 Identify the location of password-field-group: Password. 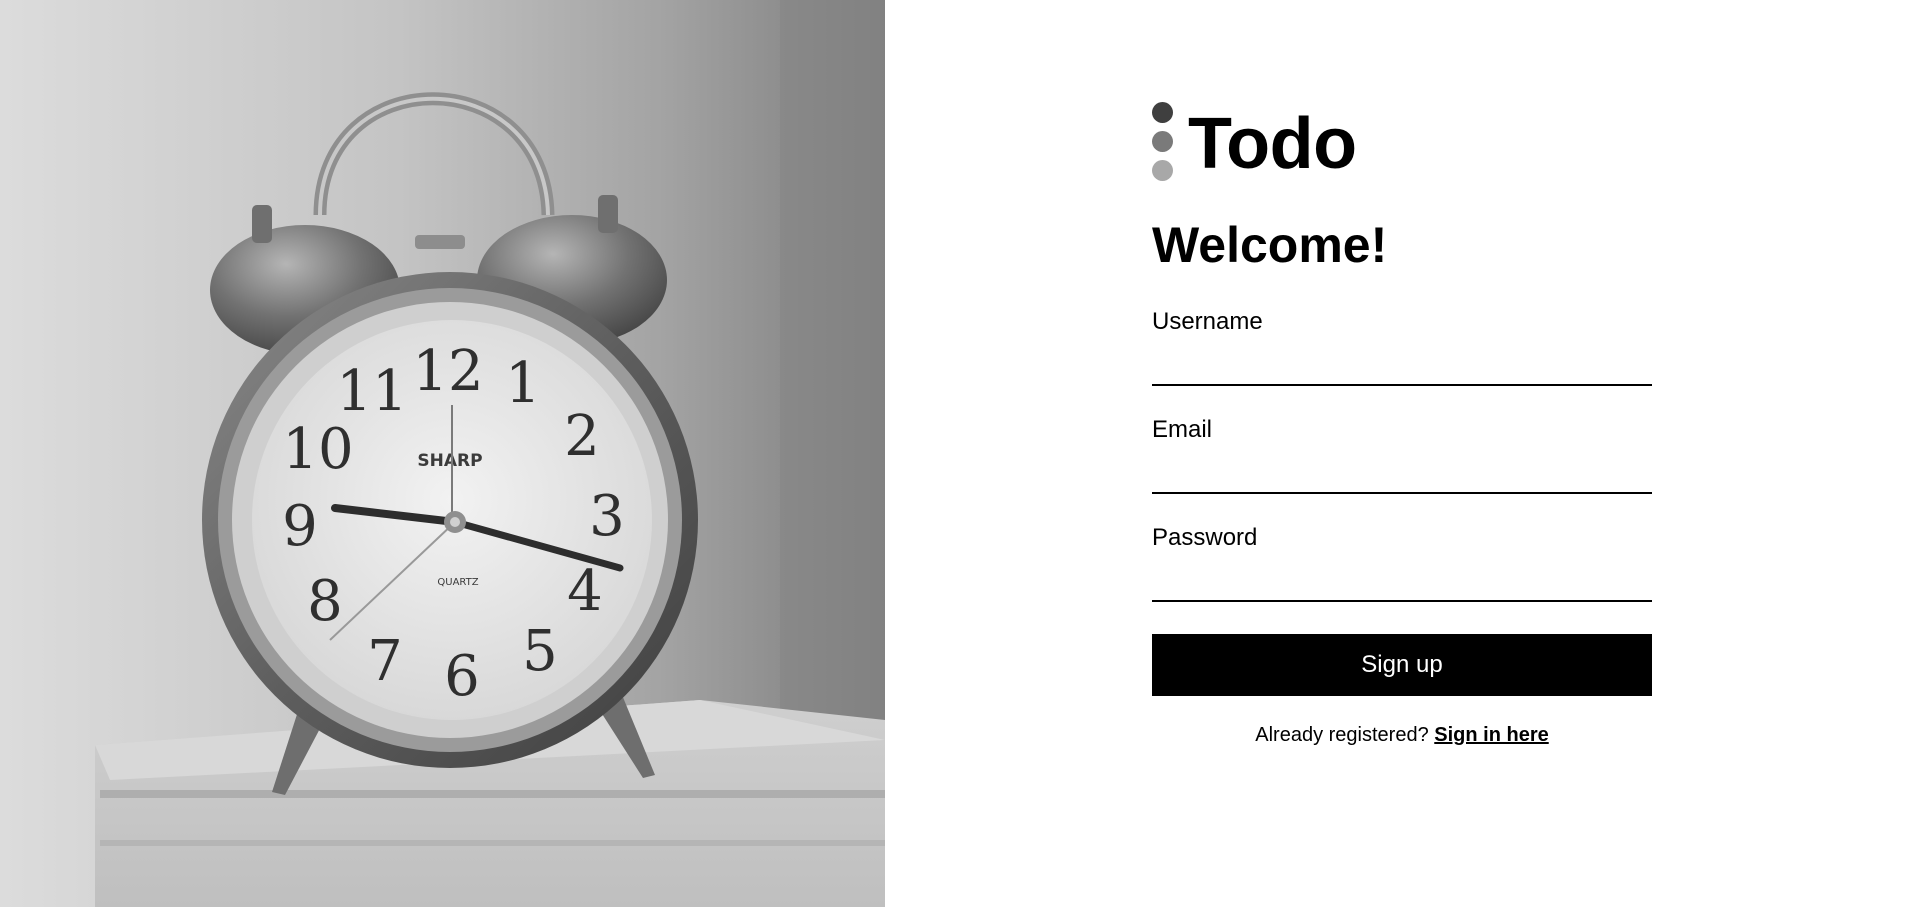
(1402, 564).